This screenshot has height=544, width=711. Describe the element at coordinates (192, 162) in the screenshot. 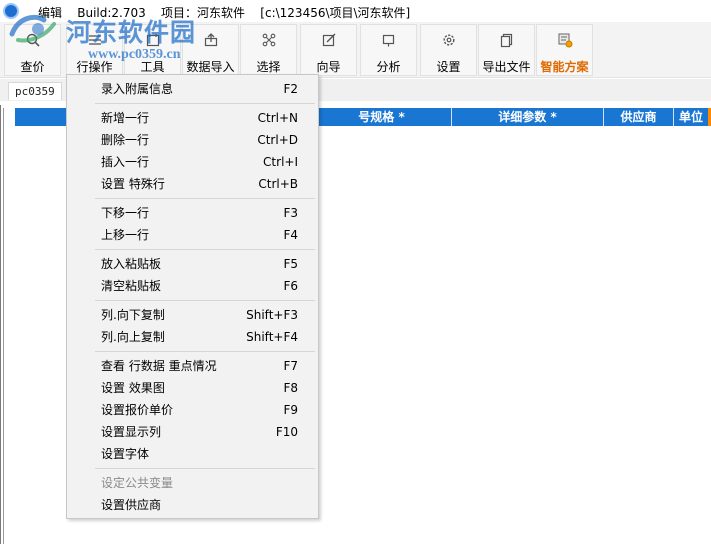

I see `menu-item-insert-row: 插入一行 Ctrl+I` at that location.